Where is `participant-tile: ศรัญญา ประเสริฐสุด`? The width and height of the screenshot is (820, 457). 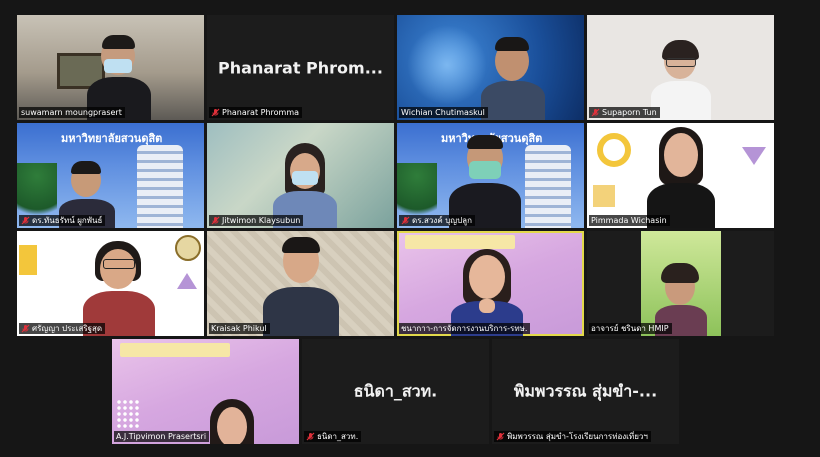 participant-tile: ศรัญญา ประเสริฐสุด is located at coordinates (110, 283).